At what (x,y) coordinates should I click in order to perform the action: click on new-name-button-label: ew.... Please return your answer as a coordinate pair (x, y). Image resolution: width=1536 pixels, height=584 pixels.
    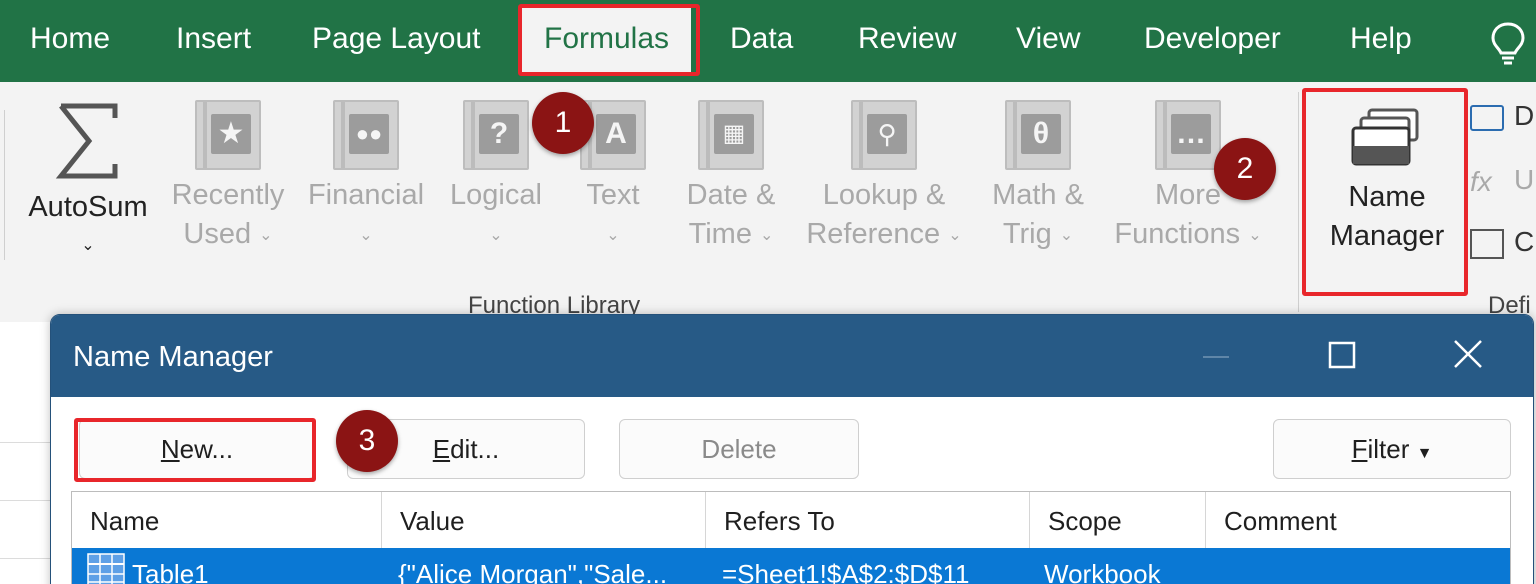
    Looking at the image, I should click on (206, 449).